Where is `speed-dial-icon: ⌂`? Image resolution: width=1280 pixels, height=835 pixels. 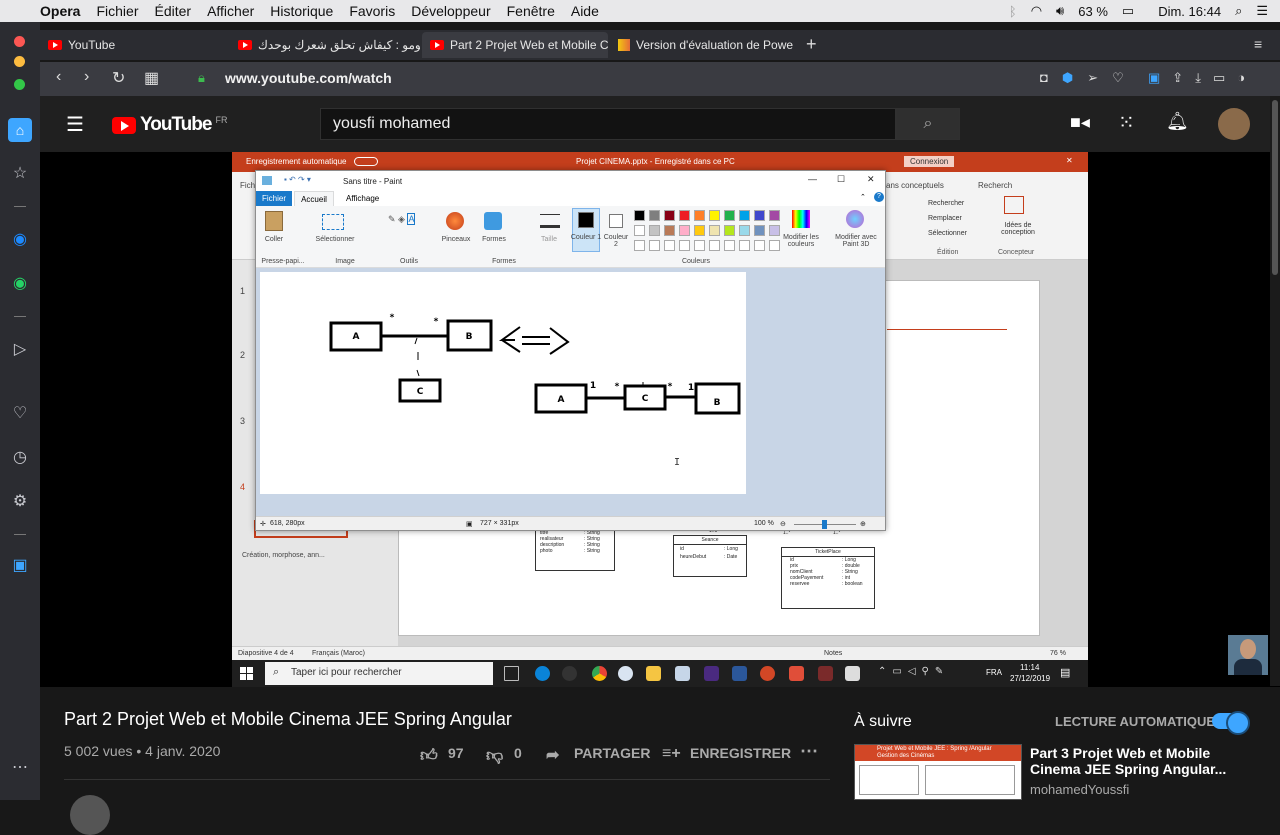 speed-dial-icon: ⌂ is located at coordinates (20, 130).